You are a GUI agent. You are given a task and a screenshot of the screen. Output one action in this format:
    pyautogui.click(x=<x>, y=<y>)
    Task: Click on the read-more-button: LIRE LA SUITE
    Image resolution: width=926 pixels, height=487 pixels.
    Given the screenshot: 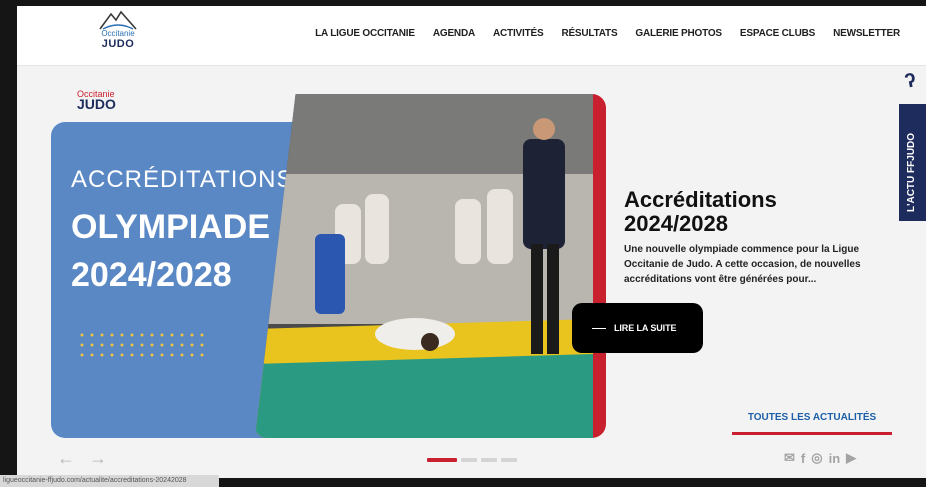 What is the action you would take?
    pyautogui.click(x=637, y=328)
    